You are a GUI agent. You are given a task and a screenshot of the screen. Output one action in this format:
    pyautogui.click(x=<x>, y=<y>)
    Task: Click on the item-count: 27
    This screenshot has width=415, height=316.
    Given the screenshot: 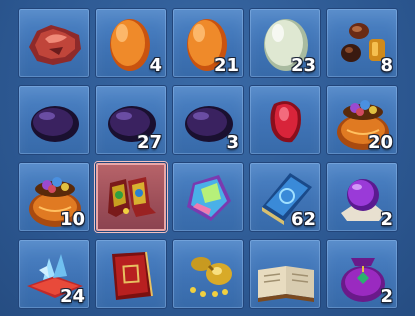 What is the action you would take?
    pyautogui.click(x=149, y=142)
    